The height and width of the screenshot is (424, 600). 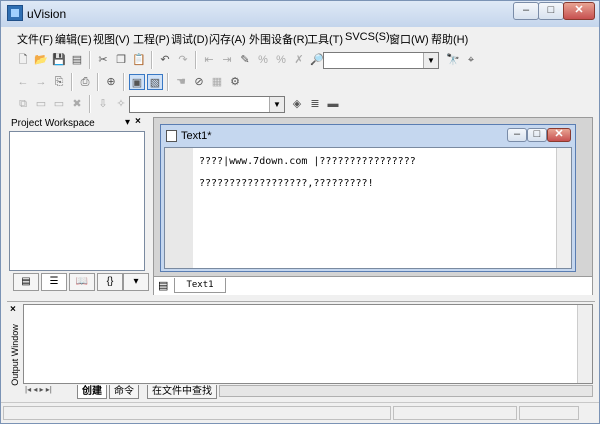 I want to click on tab-find-in-files: 在文件中查找, so click(x=182, y=392).